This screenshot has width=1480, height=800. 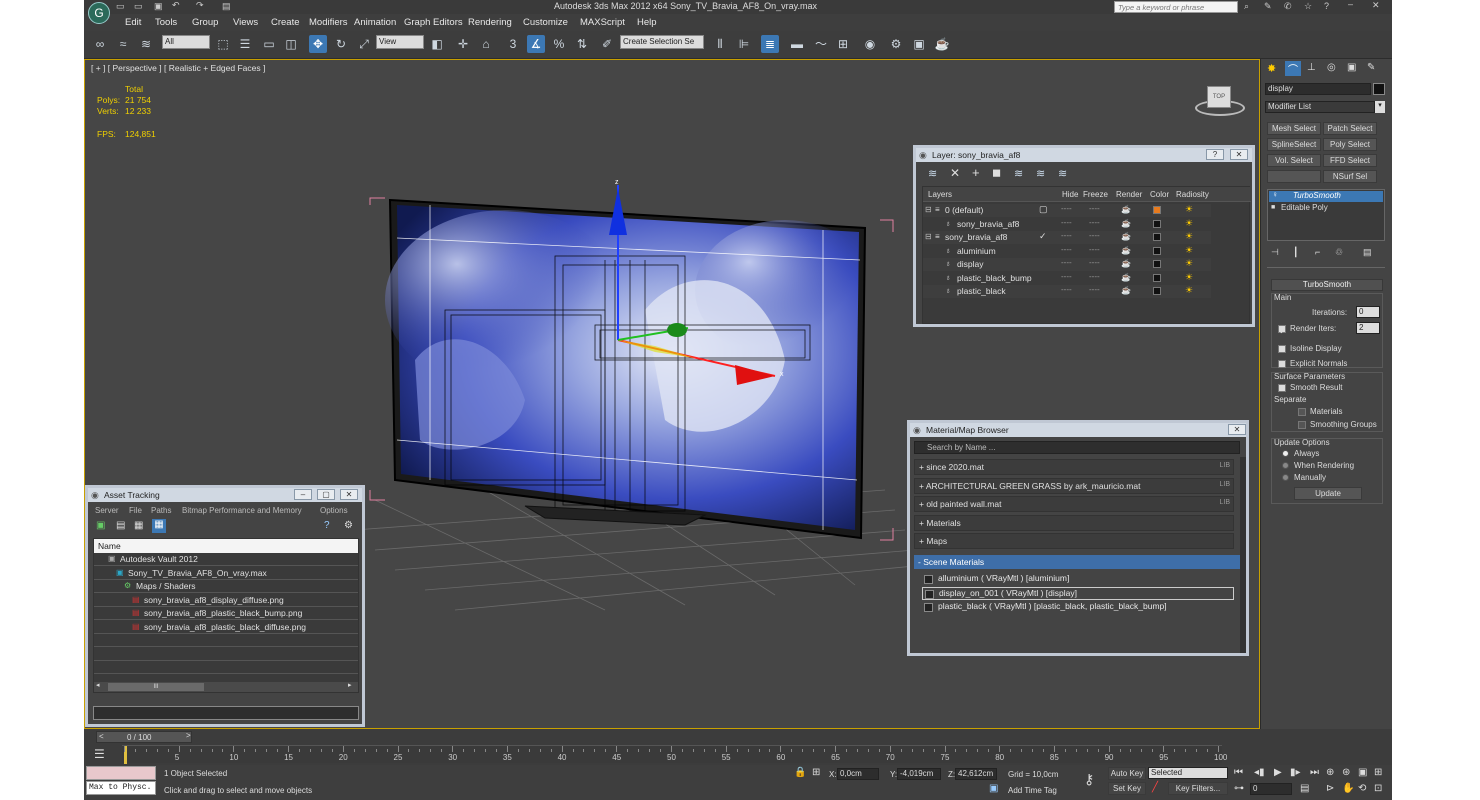 I want to click on scene-material-item: display_on_001 ( VRayMtl ) [display], so click(x=1078, y=593).